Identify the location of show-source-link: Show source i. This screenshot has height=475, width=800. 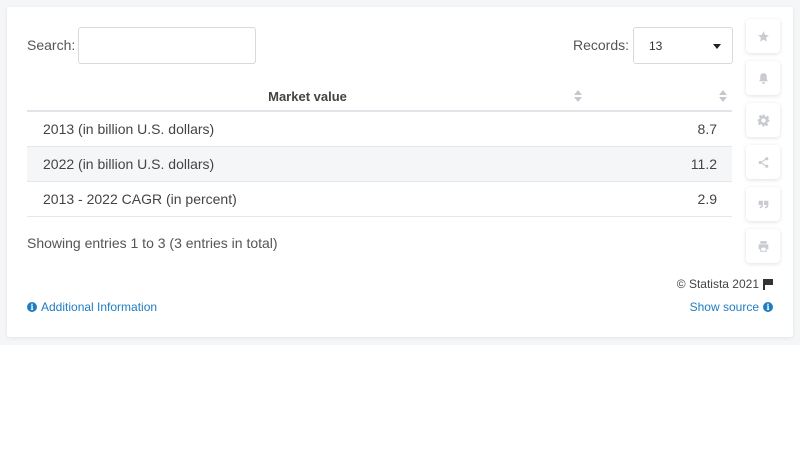
(731, 307).